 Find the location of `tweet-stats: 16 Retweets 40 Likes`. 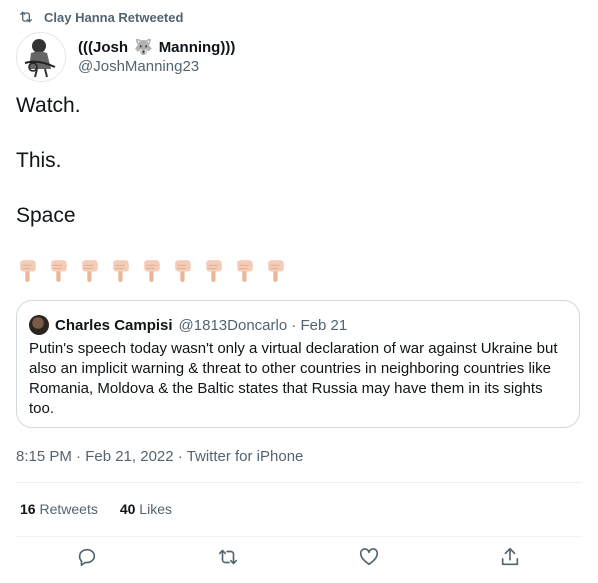

tweet-stats: 16 Retweets 40 Likes is located at coordinates (96, 509).